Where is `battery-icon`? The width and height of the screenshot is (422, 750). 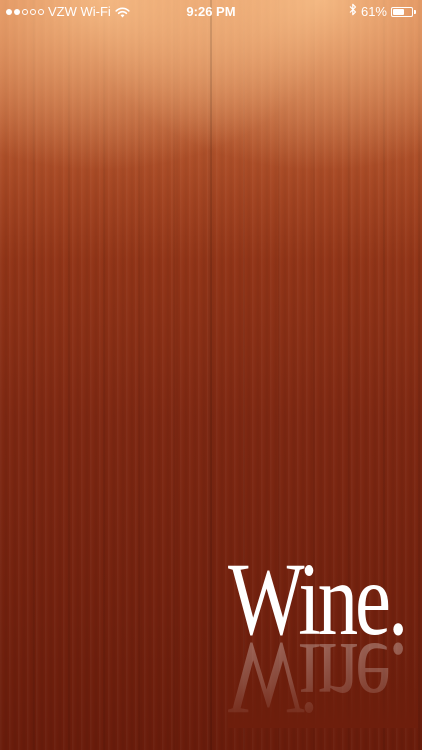 battery-icon is located at coordinates (402, 12).